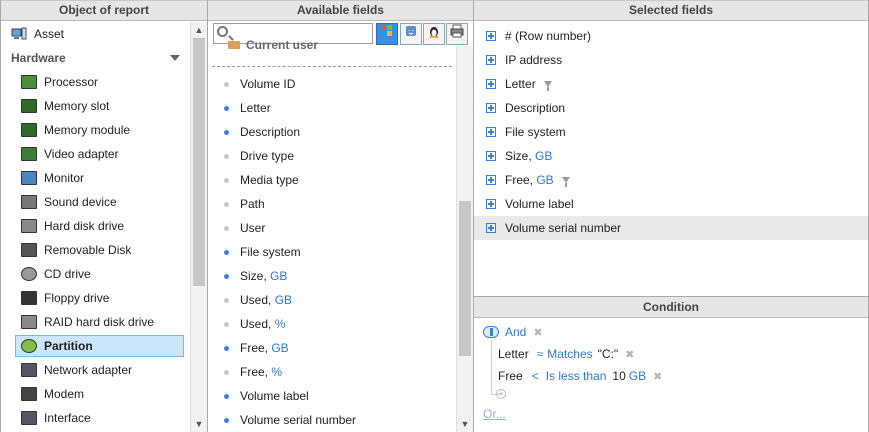  I want to click on condition-value: 10, so click(618, 376).